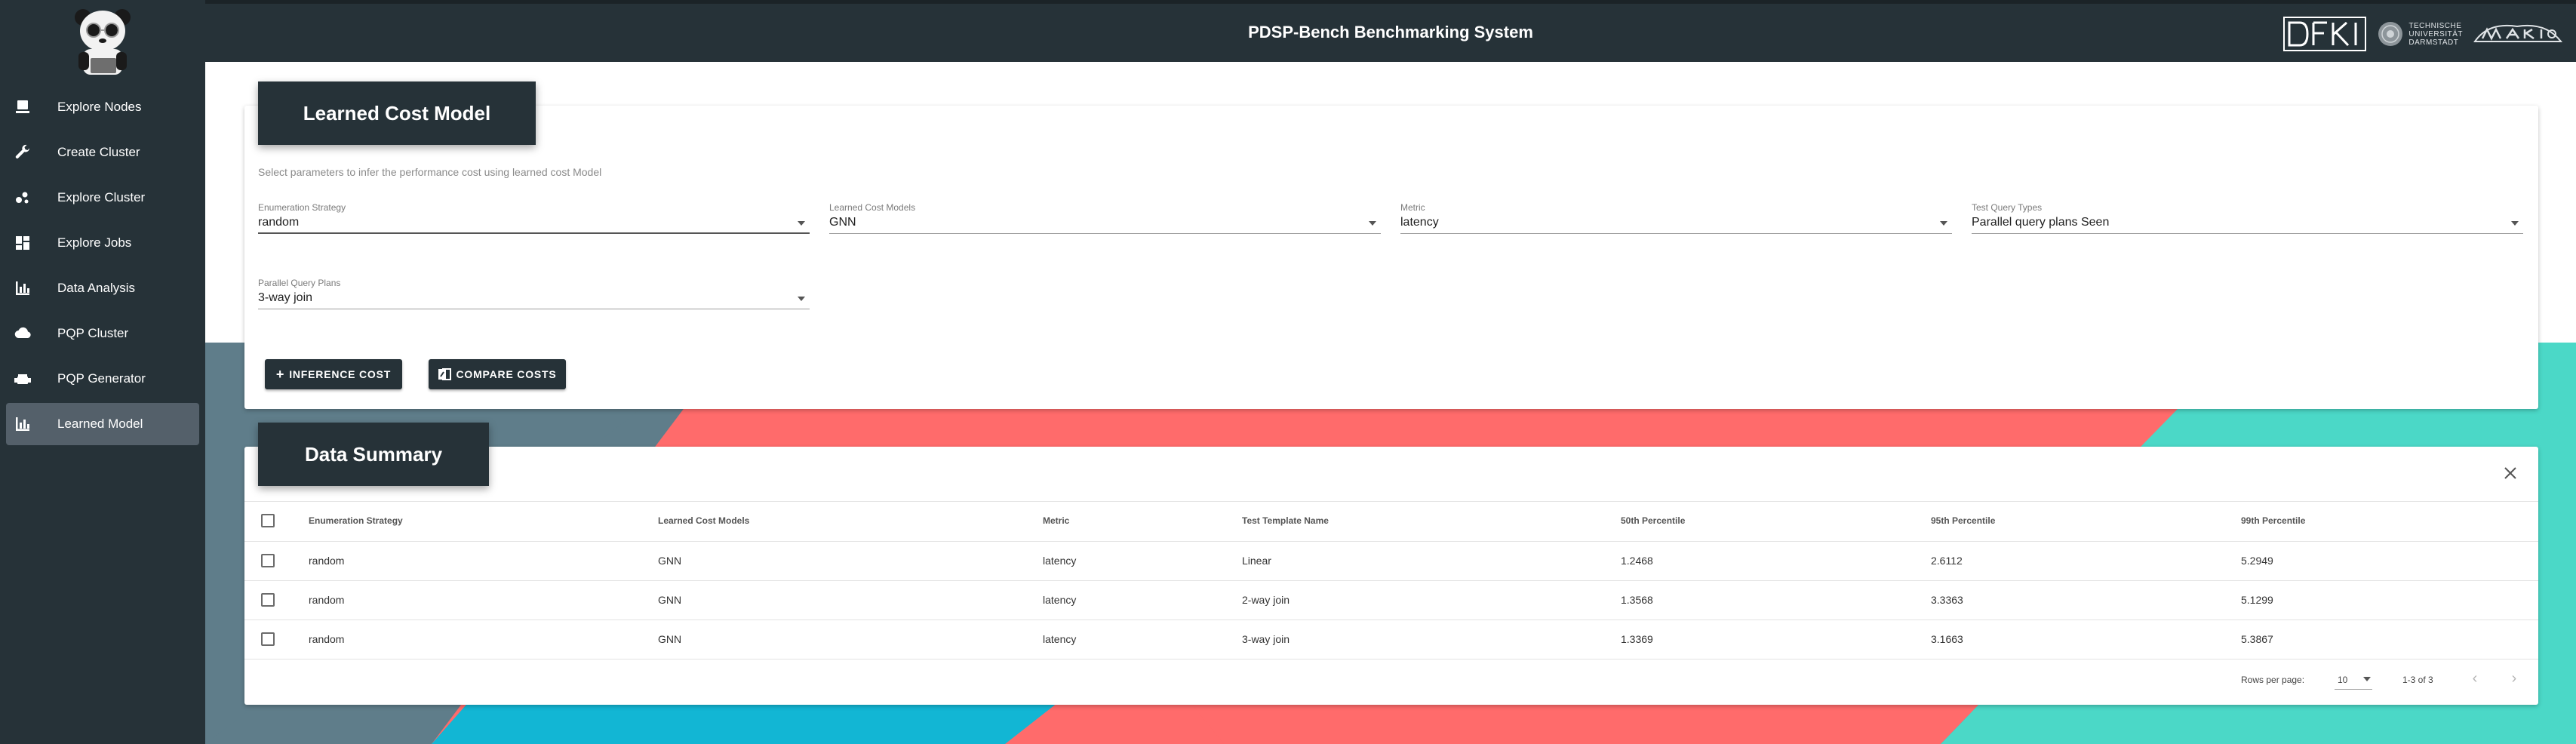  Describe the element at coordinates (98, 152) in the screenshot. I see `sidebar-item-label: Create Cluster` at that location.